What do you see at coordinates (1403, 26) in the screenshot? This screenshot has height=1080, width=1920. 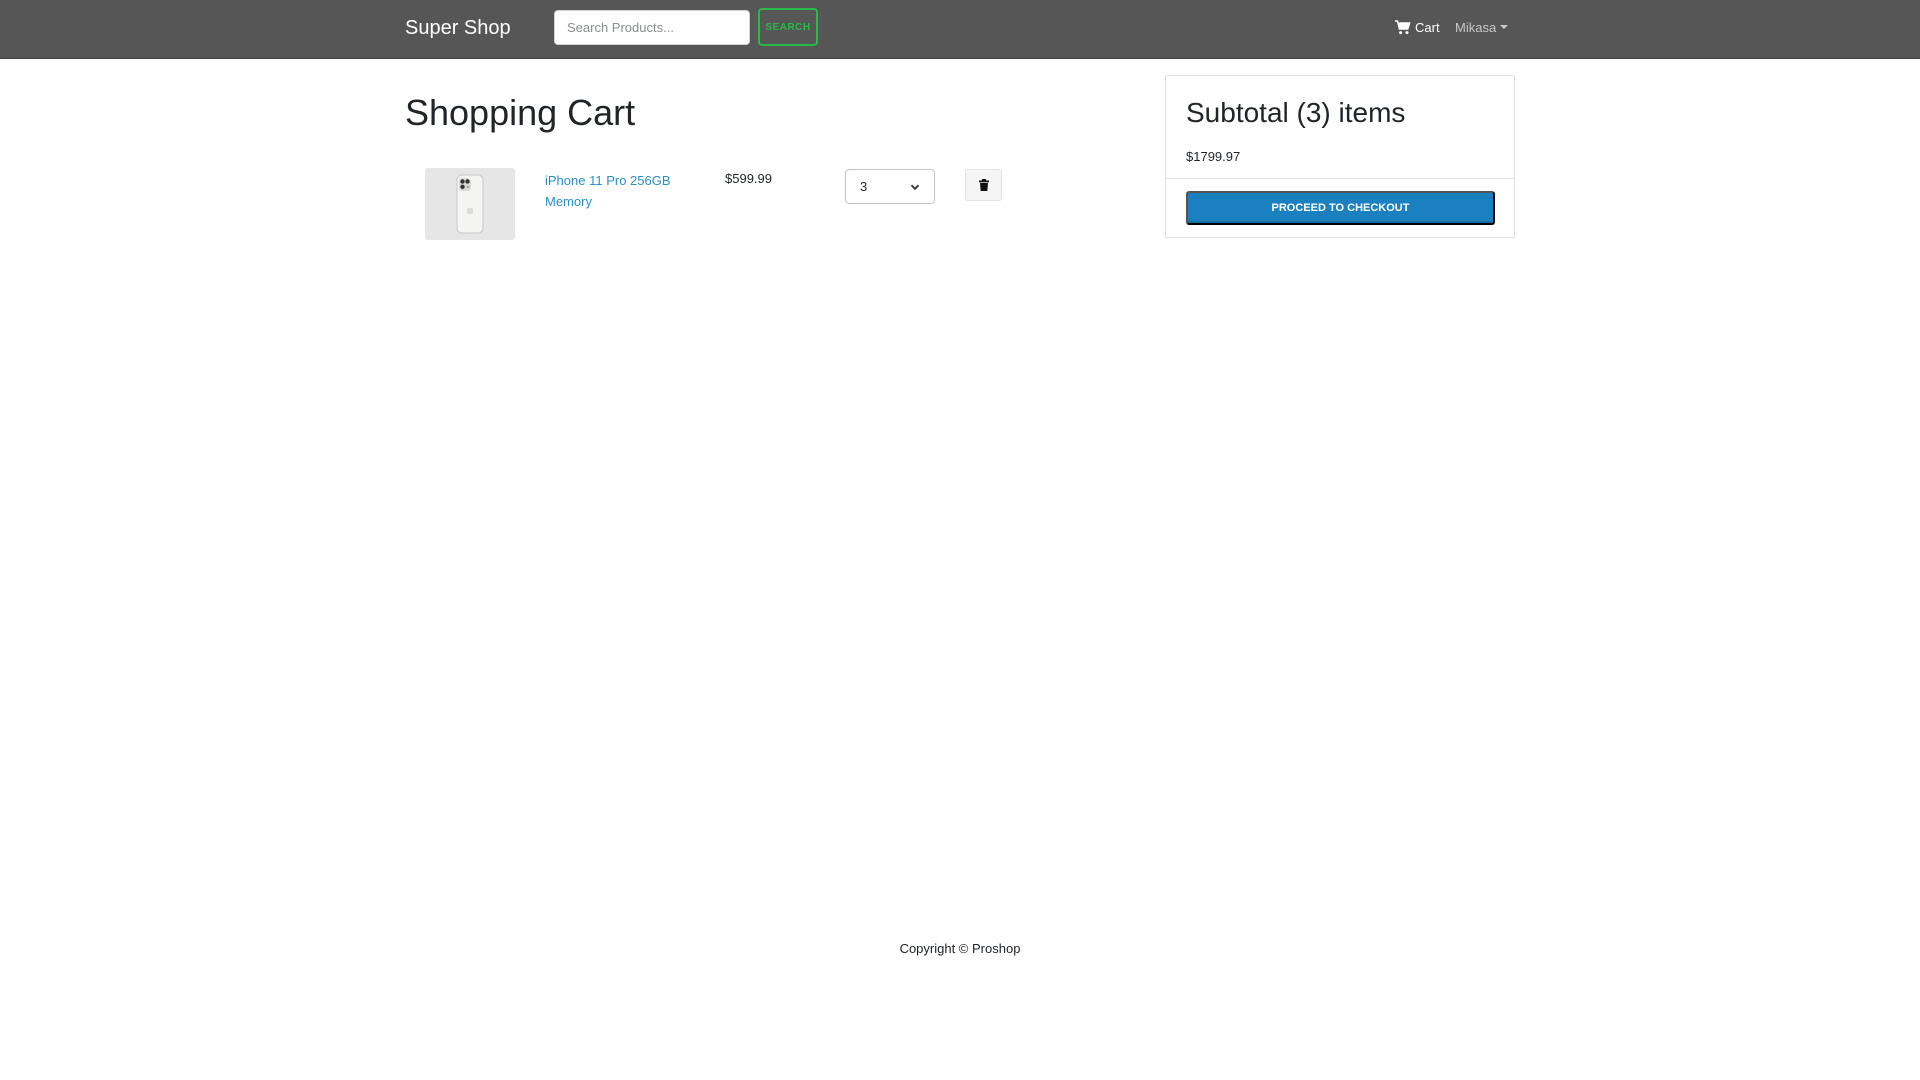 I see `shopping-cart-icon` at bounding box center [1403, 26].